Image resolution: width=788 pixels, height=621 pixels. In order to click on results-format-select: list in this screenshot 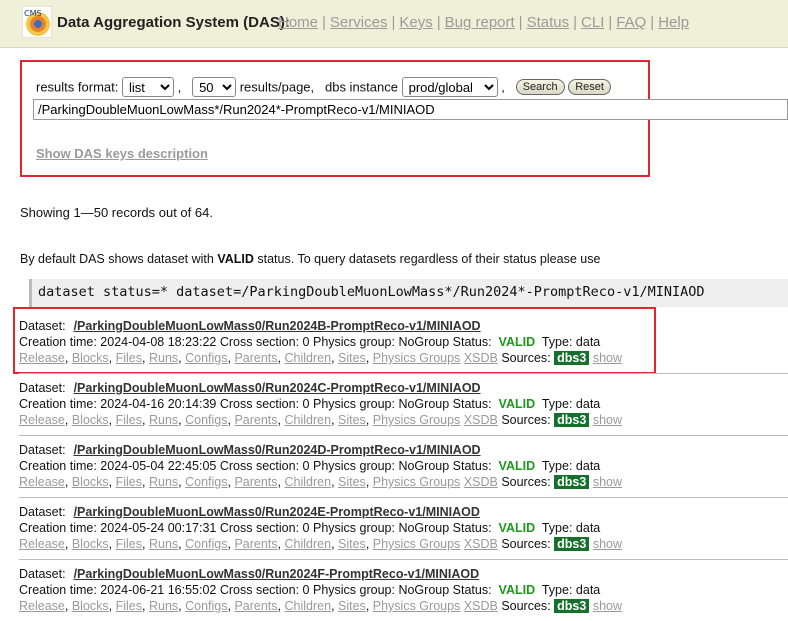, I will do `click(147, 87)`.